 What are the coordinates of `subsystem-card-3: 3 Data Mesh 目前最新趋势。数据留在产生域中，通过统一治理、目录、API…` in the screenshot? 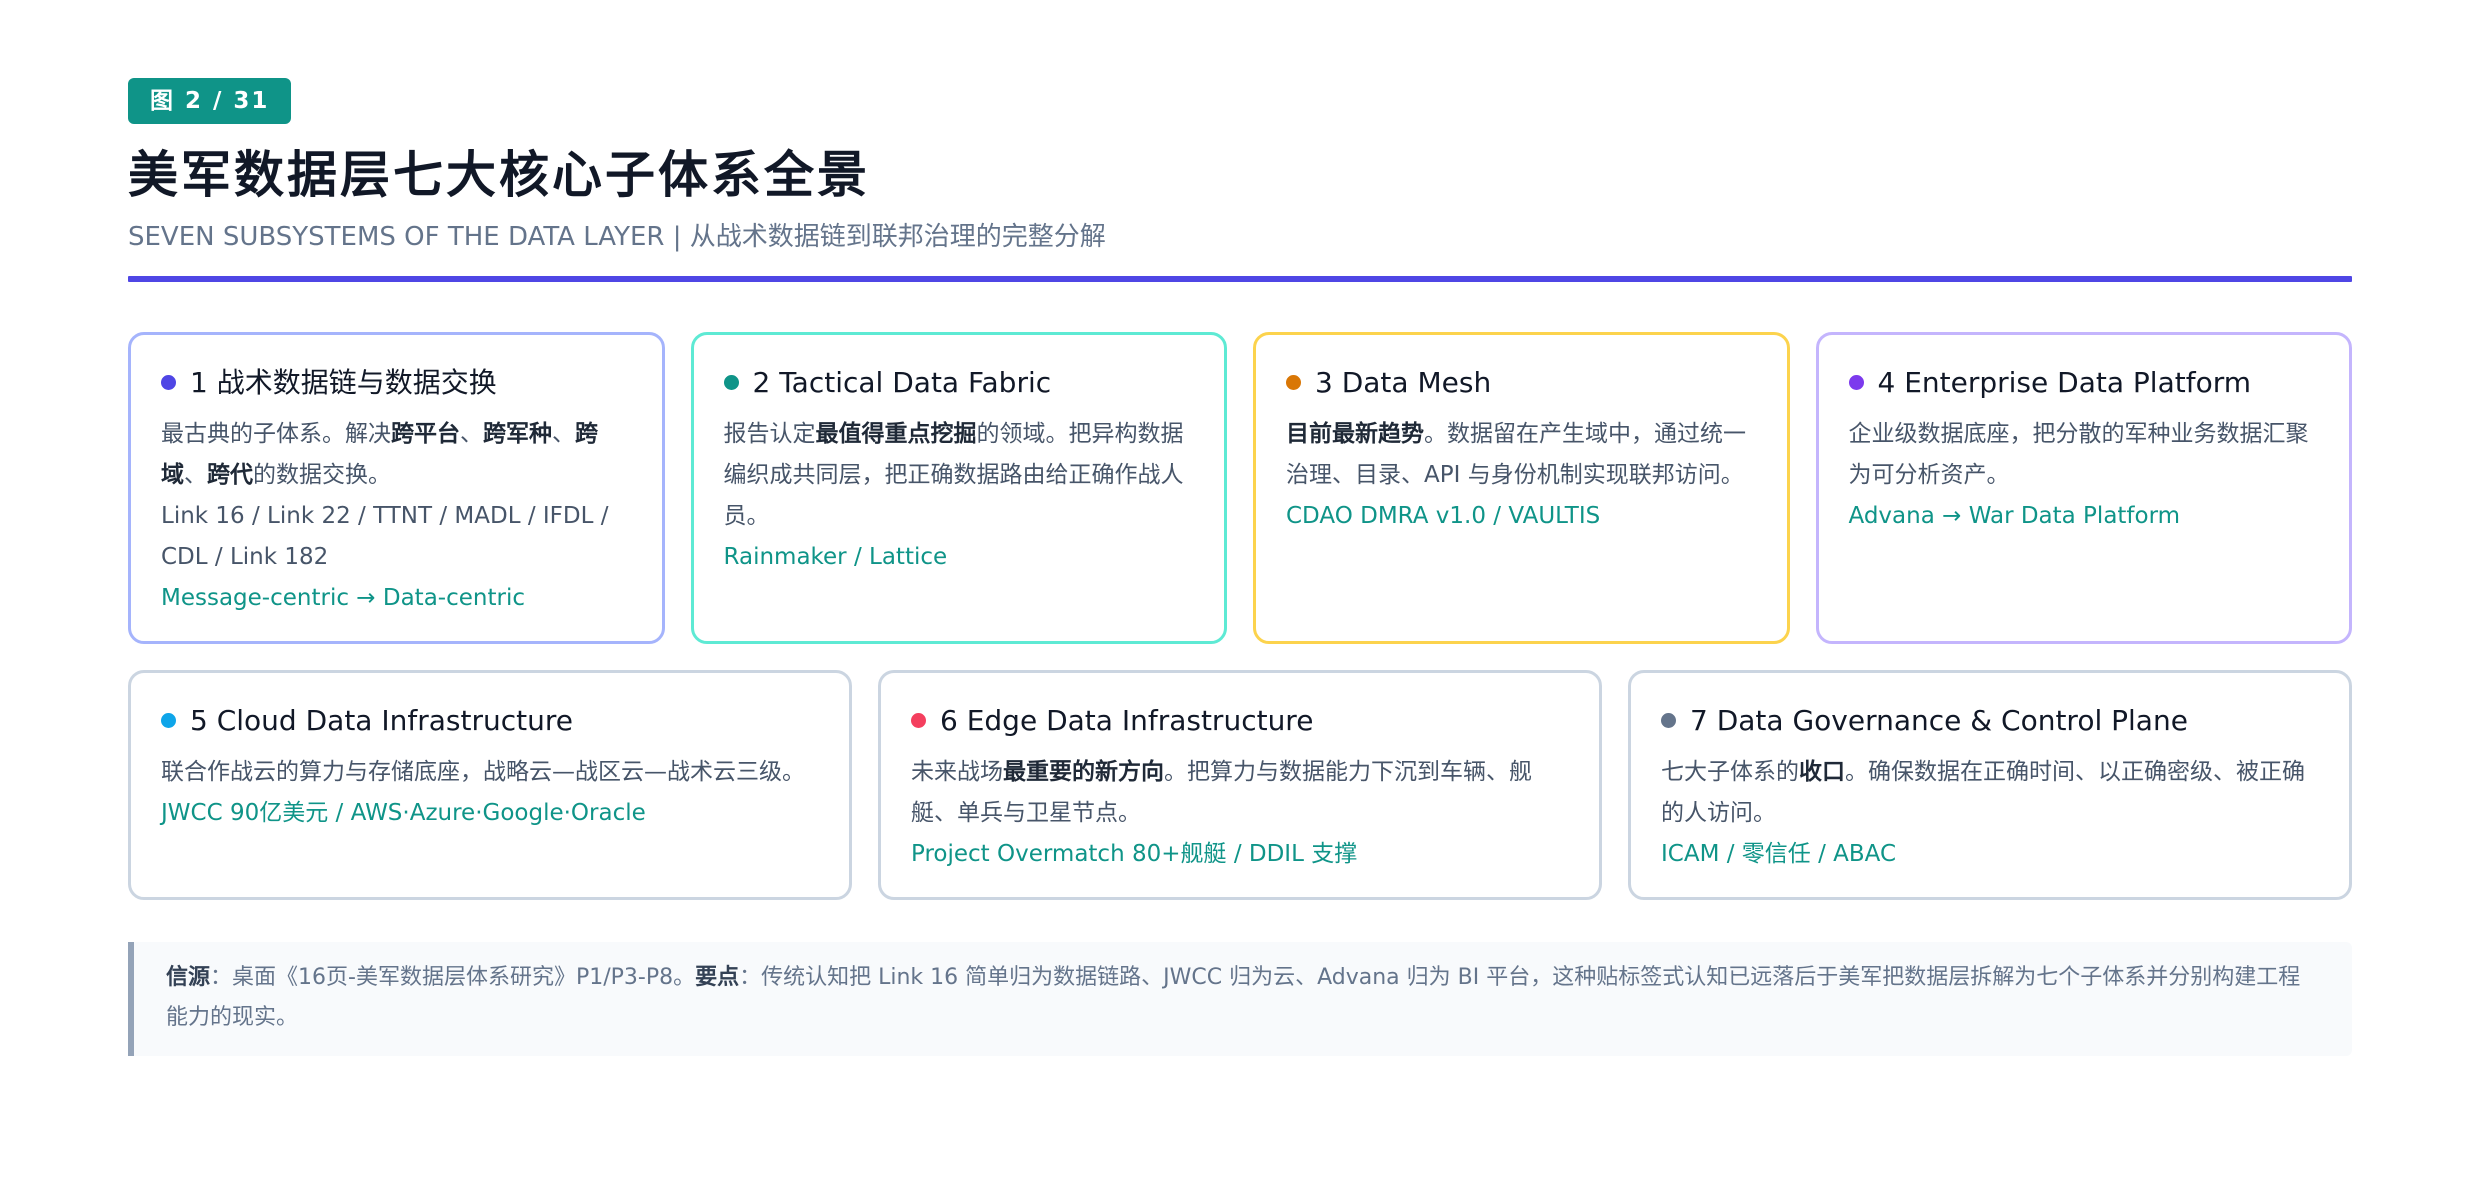 It's located at (1521, 488).